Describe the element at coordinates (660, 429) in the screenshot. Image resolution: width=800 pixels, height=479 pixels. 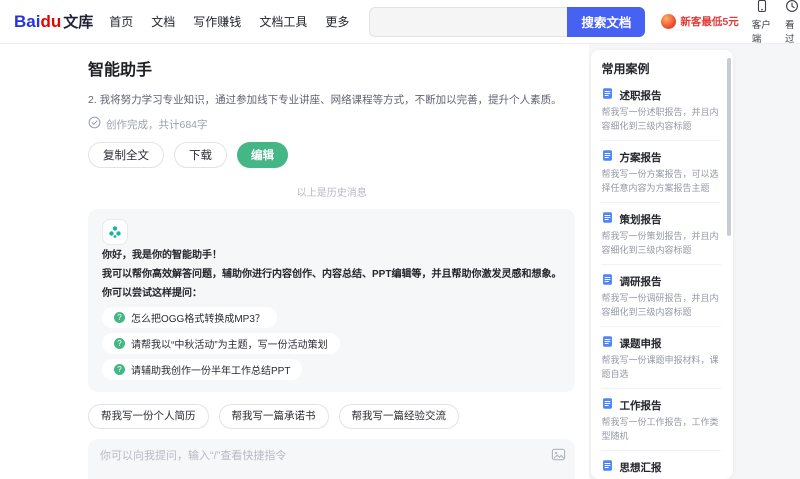
I see `case-desc: 帮我写一份工作报告，工作类型随机` at that location.